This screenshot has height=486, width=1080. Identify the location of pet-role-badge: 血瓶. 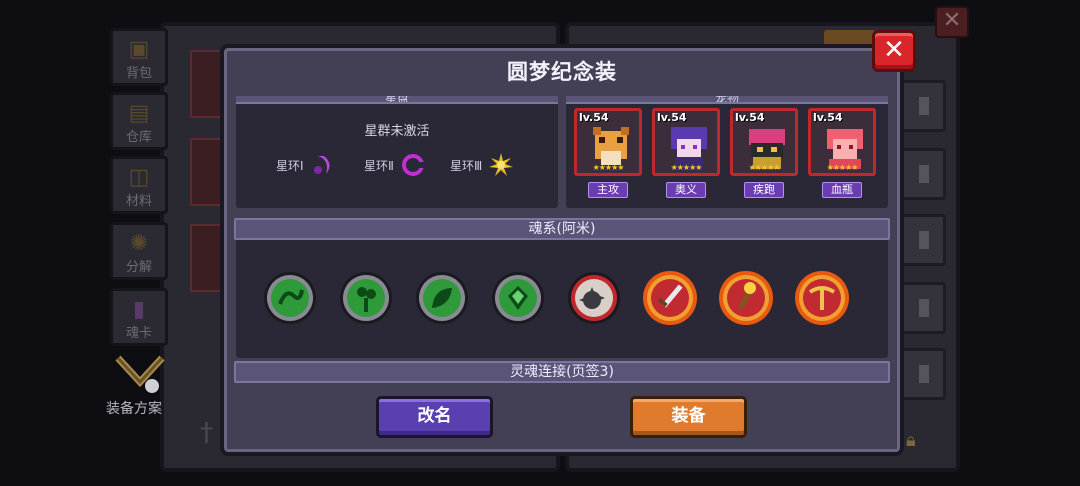
(842, 190).